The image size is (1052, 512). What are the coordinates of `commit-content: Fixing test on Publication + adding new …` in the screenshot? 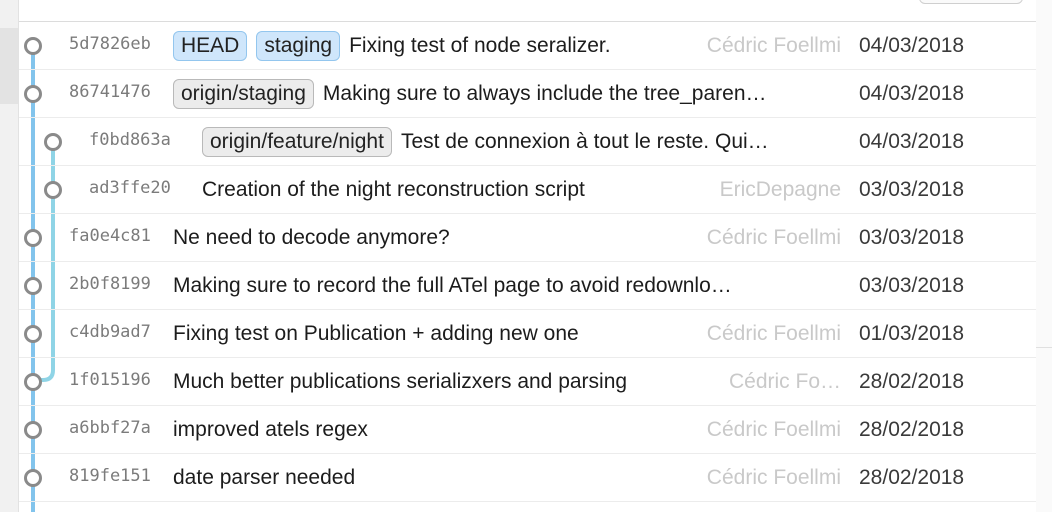 It's located at (376, 334).